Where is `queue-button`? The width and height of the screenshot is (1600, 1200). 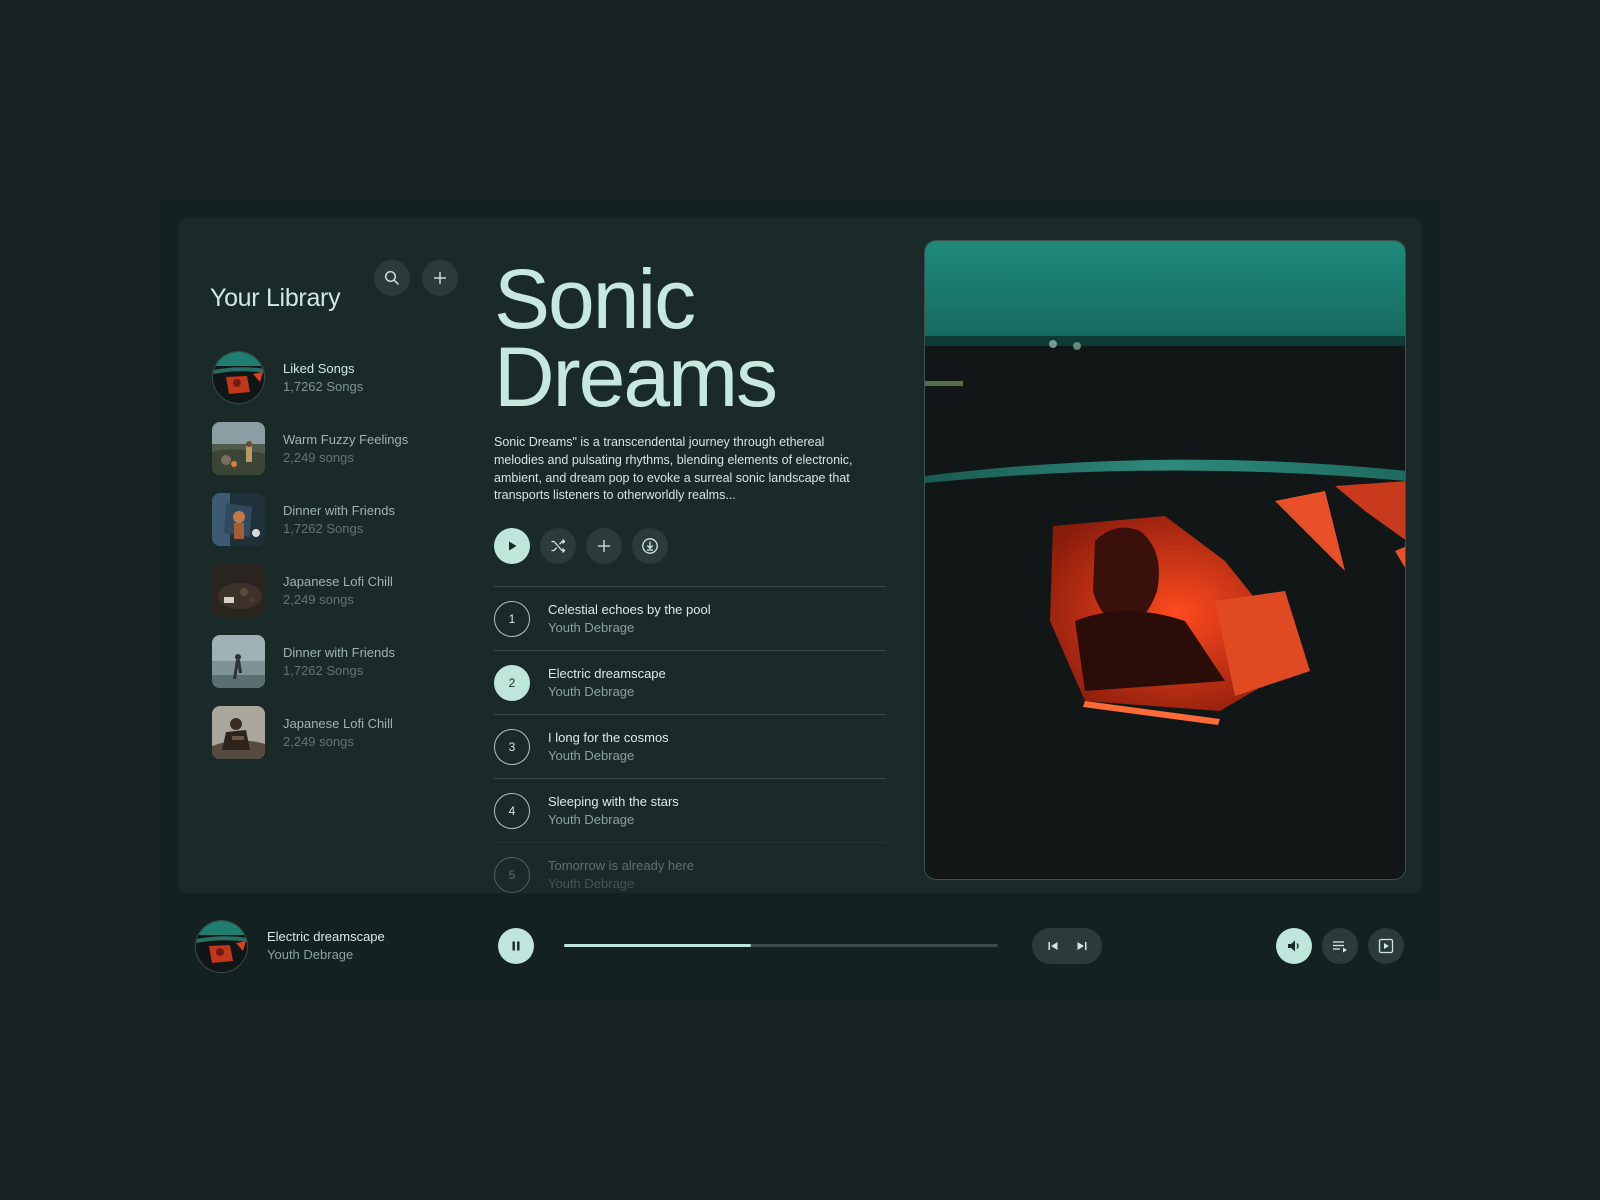
queue-button is located at coordinates (1340, 946).